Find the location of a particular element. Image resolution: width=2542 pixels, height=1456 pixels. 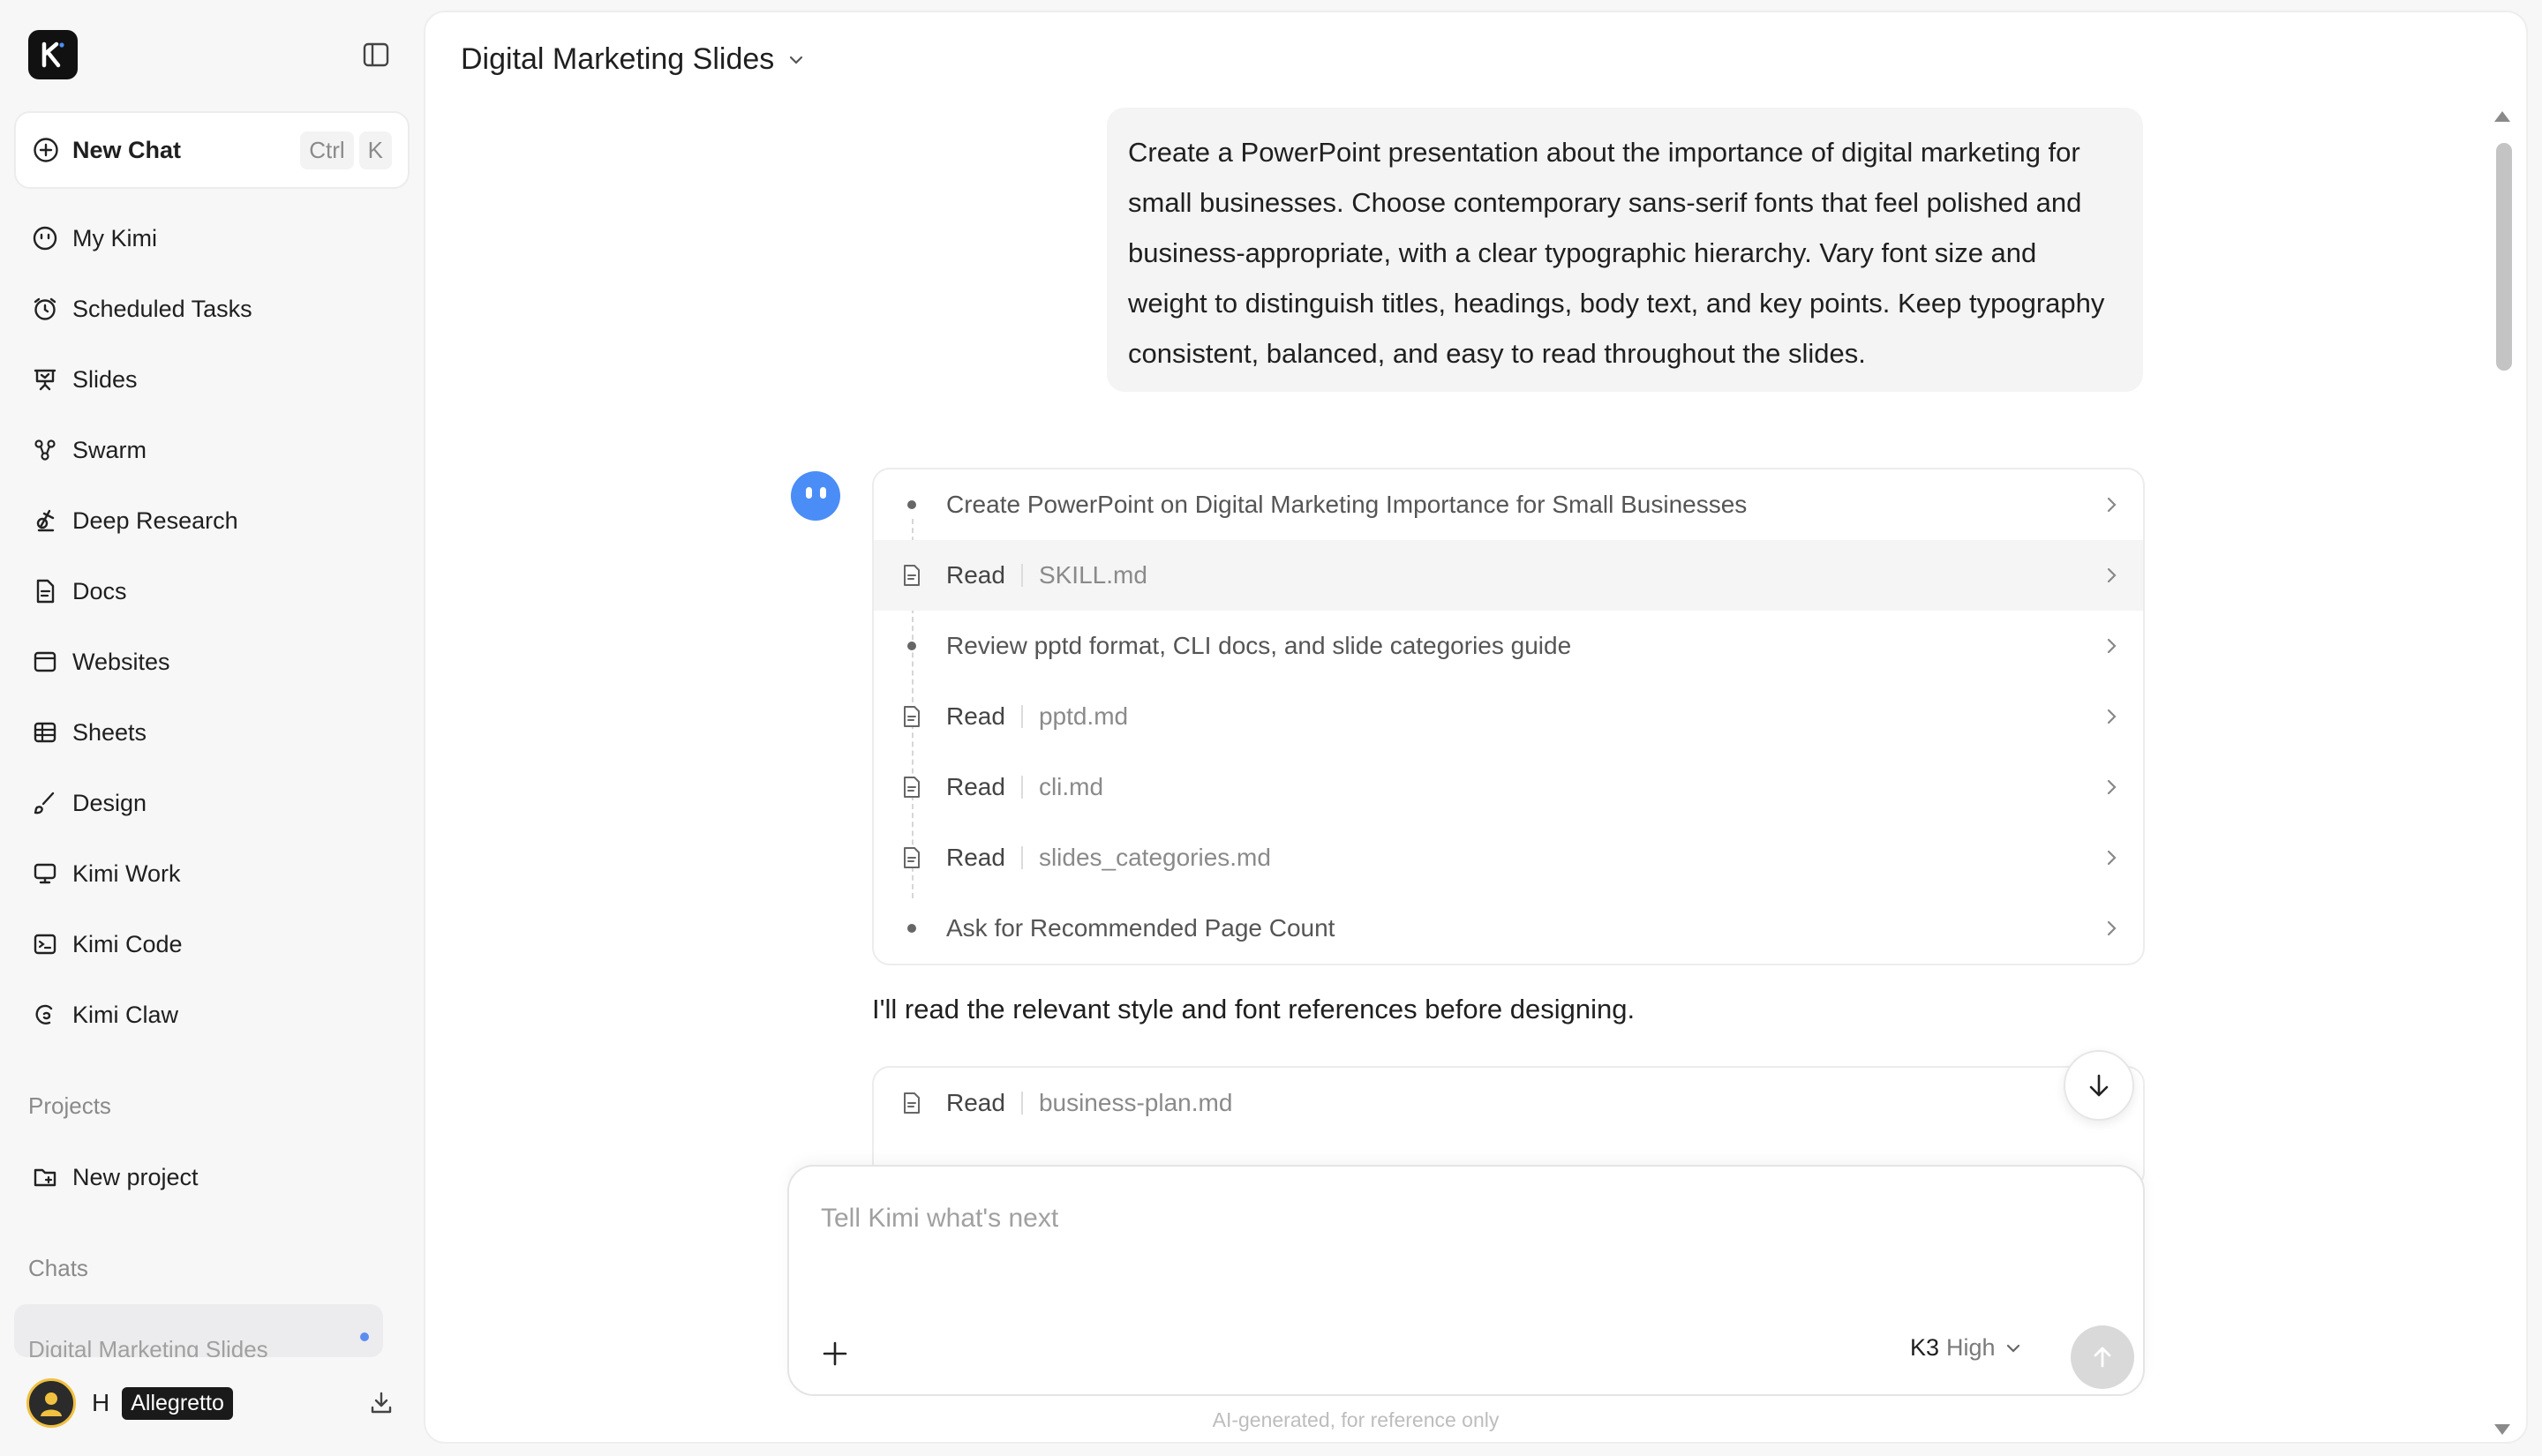

user-initial: H is located at coordinates (101, 1402).